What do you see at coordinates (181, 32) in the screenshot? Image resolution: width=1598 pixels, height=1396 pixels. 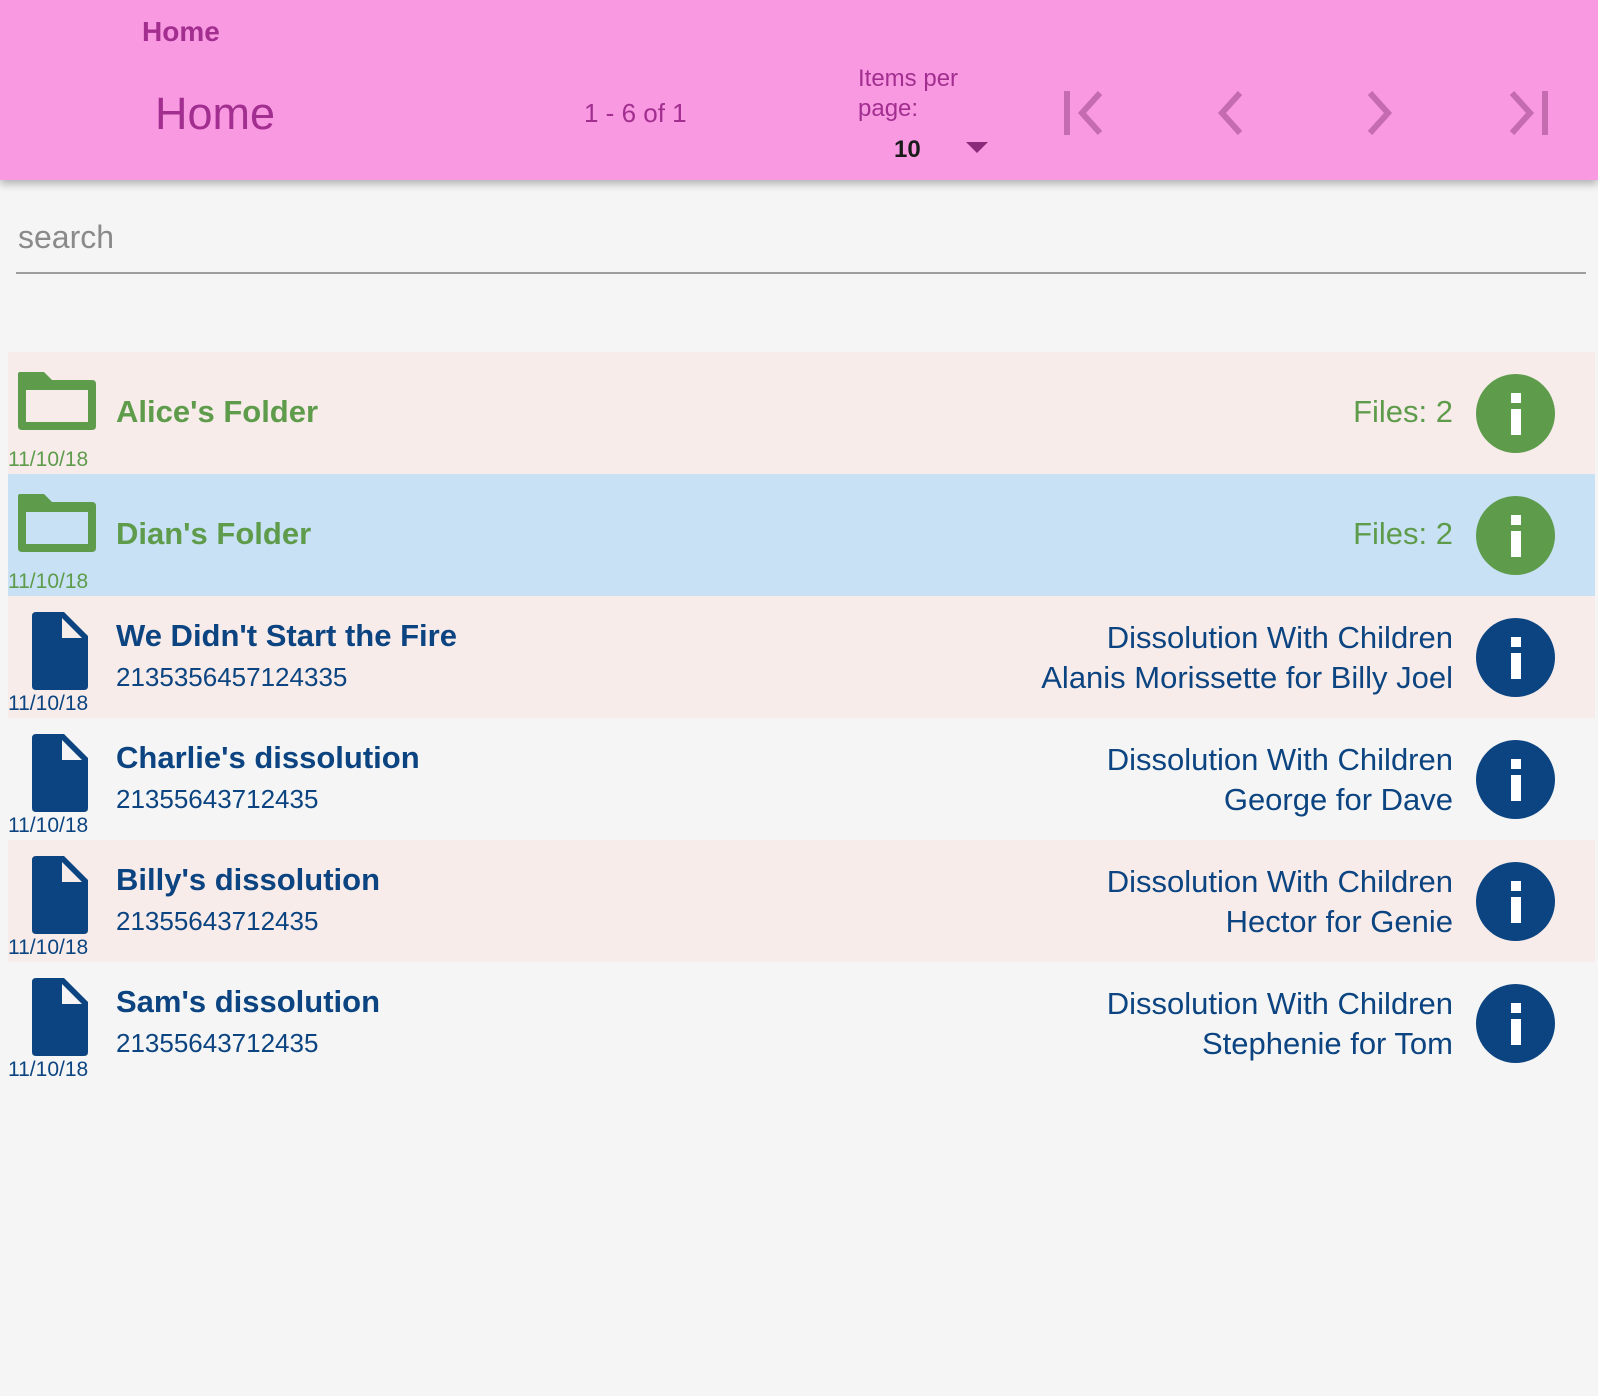 I see `breadcrumb: Home` at bounding box center [181, 32].